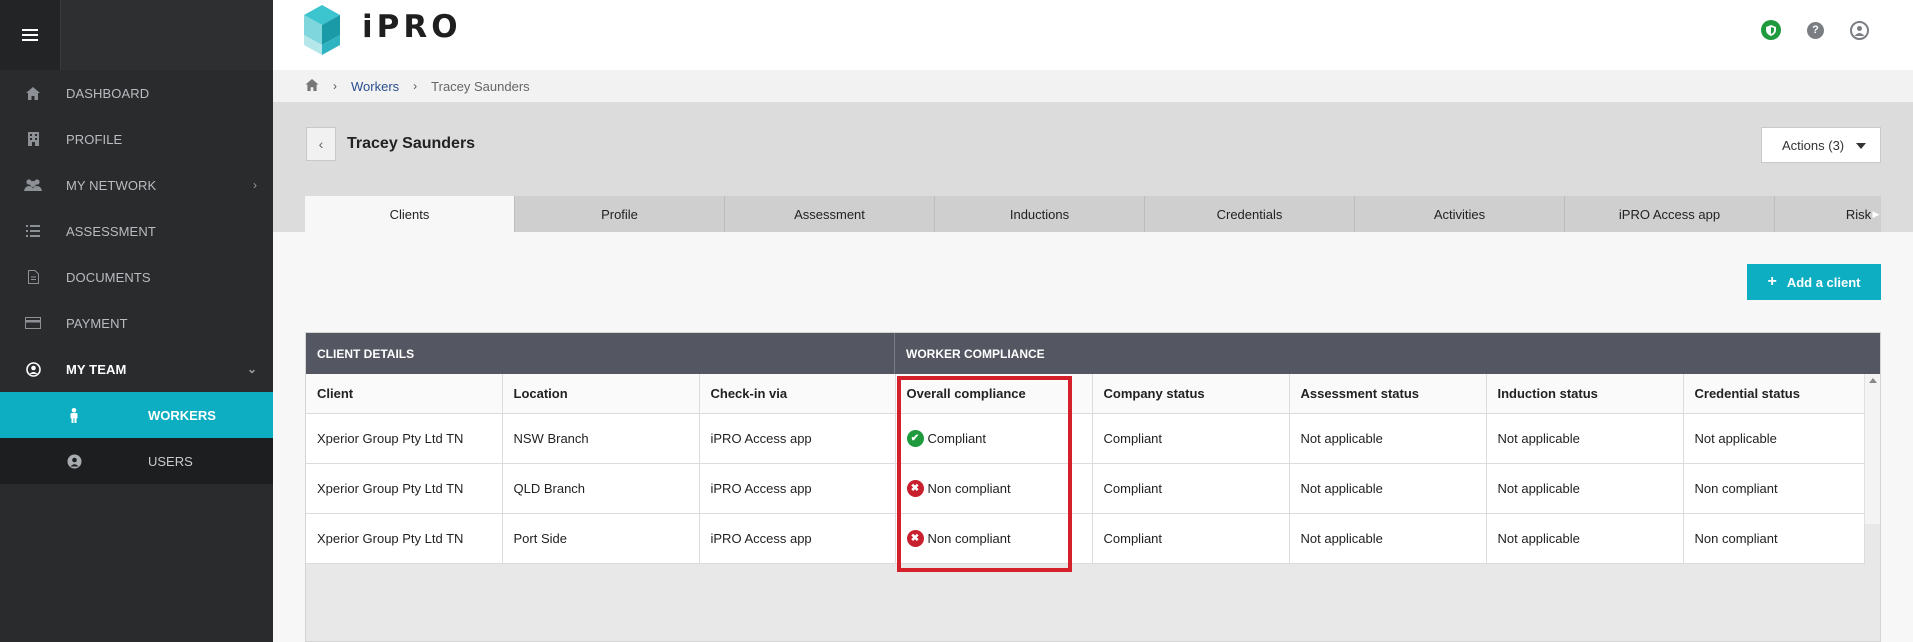 The height and width of the screenshot is (642, 1913). Describe the element at coordinates (1093, 353) in the screenshot. I see `table-group-header: CLIENT DETAILS WORKER COMPLIANCE` at that location.